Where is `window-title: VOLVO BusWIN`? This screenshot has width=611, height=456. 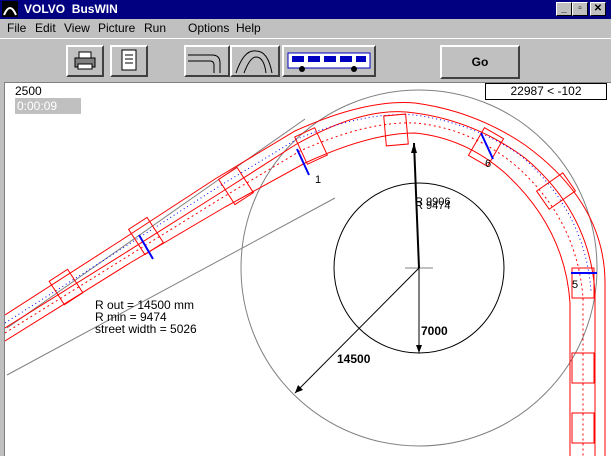
window-title: VOLVO BusWIN is located at coordinates (71, 9).